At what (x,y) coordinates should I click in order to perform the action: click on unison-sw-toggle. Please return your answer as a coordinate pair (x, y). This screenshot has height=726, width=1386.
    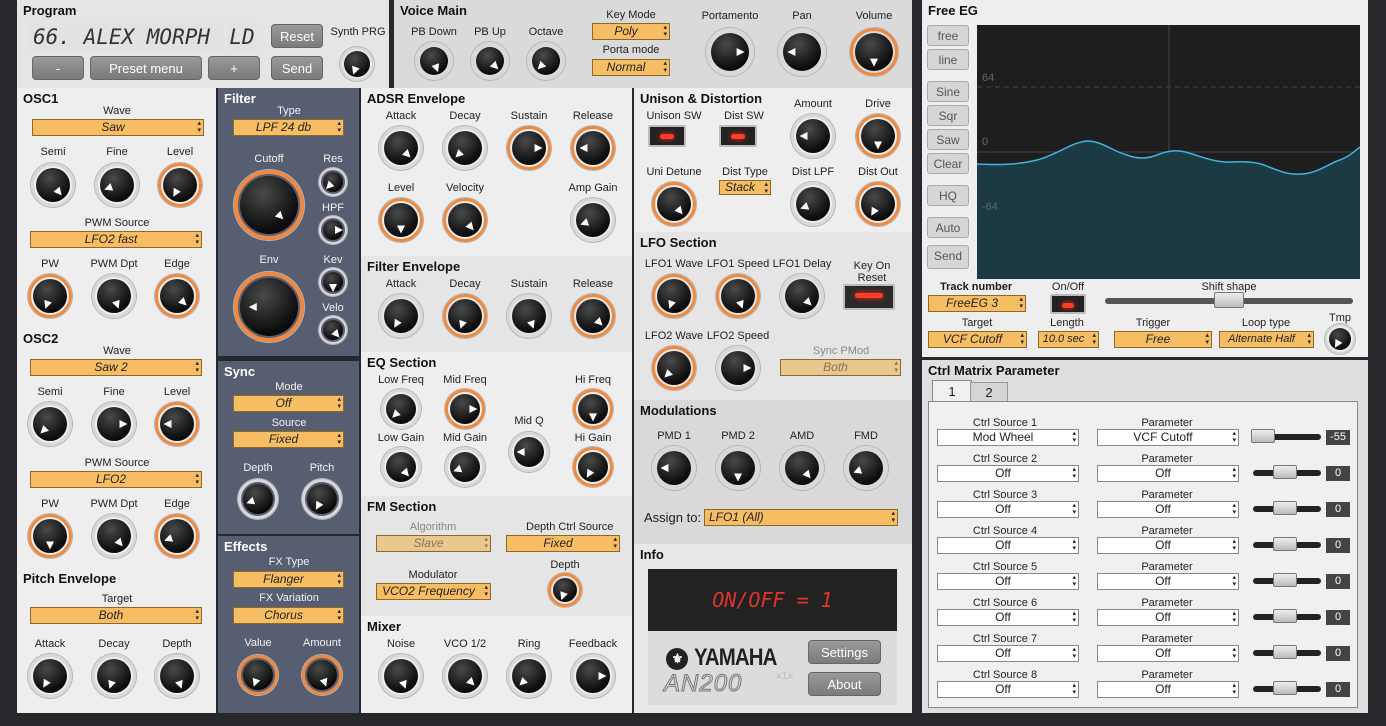
    Looking at the image, I should click on (667, 136).